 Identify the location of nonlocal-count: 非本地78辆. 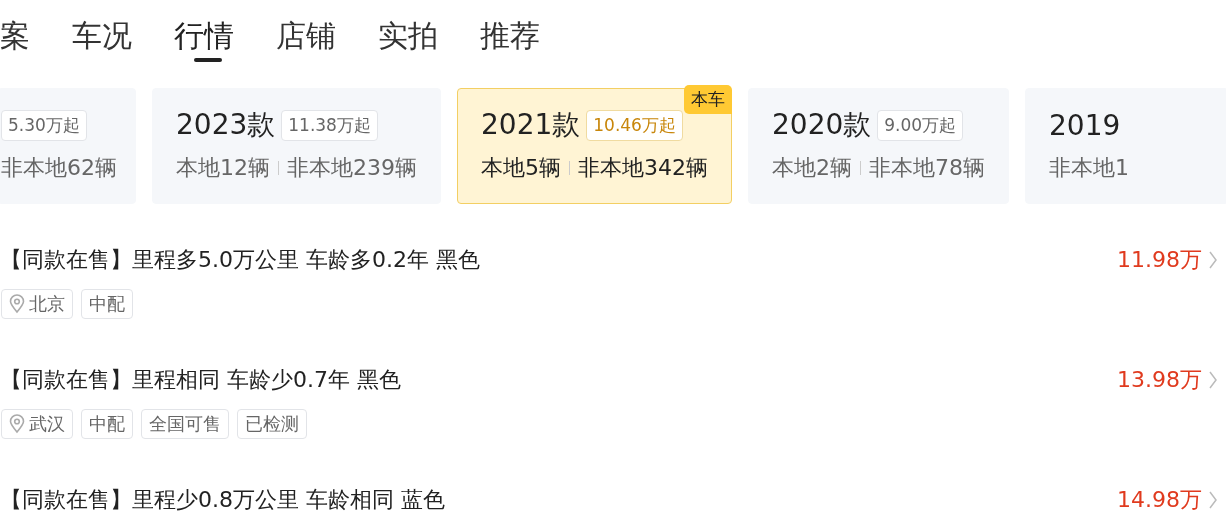
(927, 168).